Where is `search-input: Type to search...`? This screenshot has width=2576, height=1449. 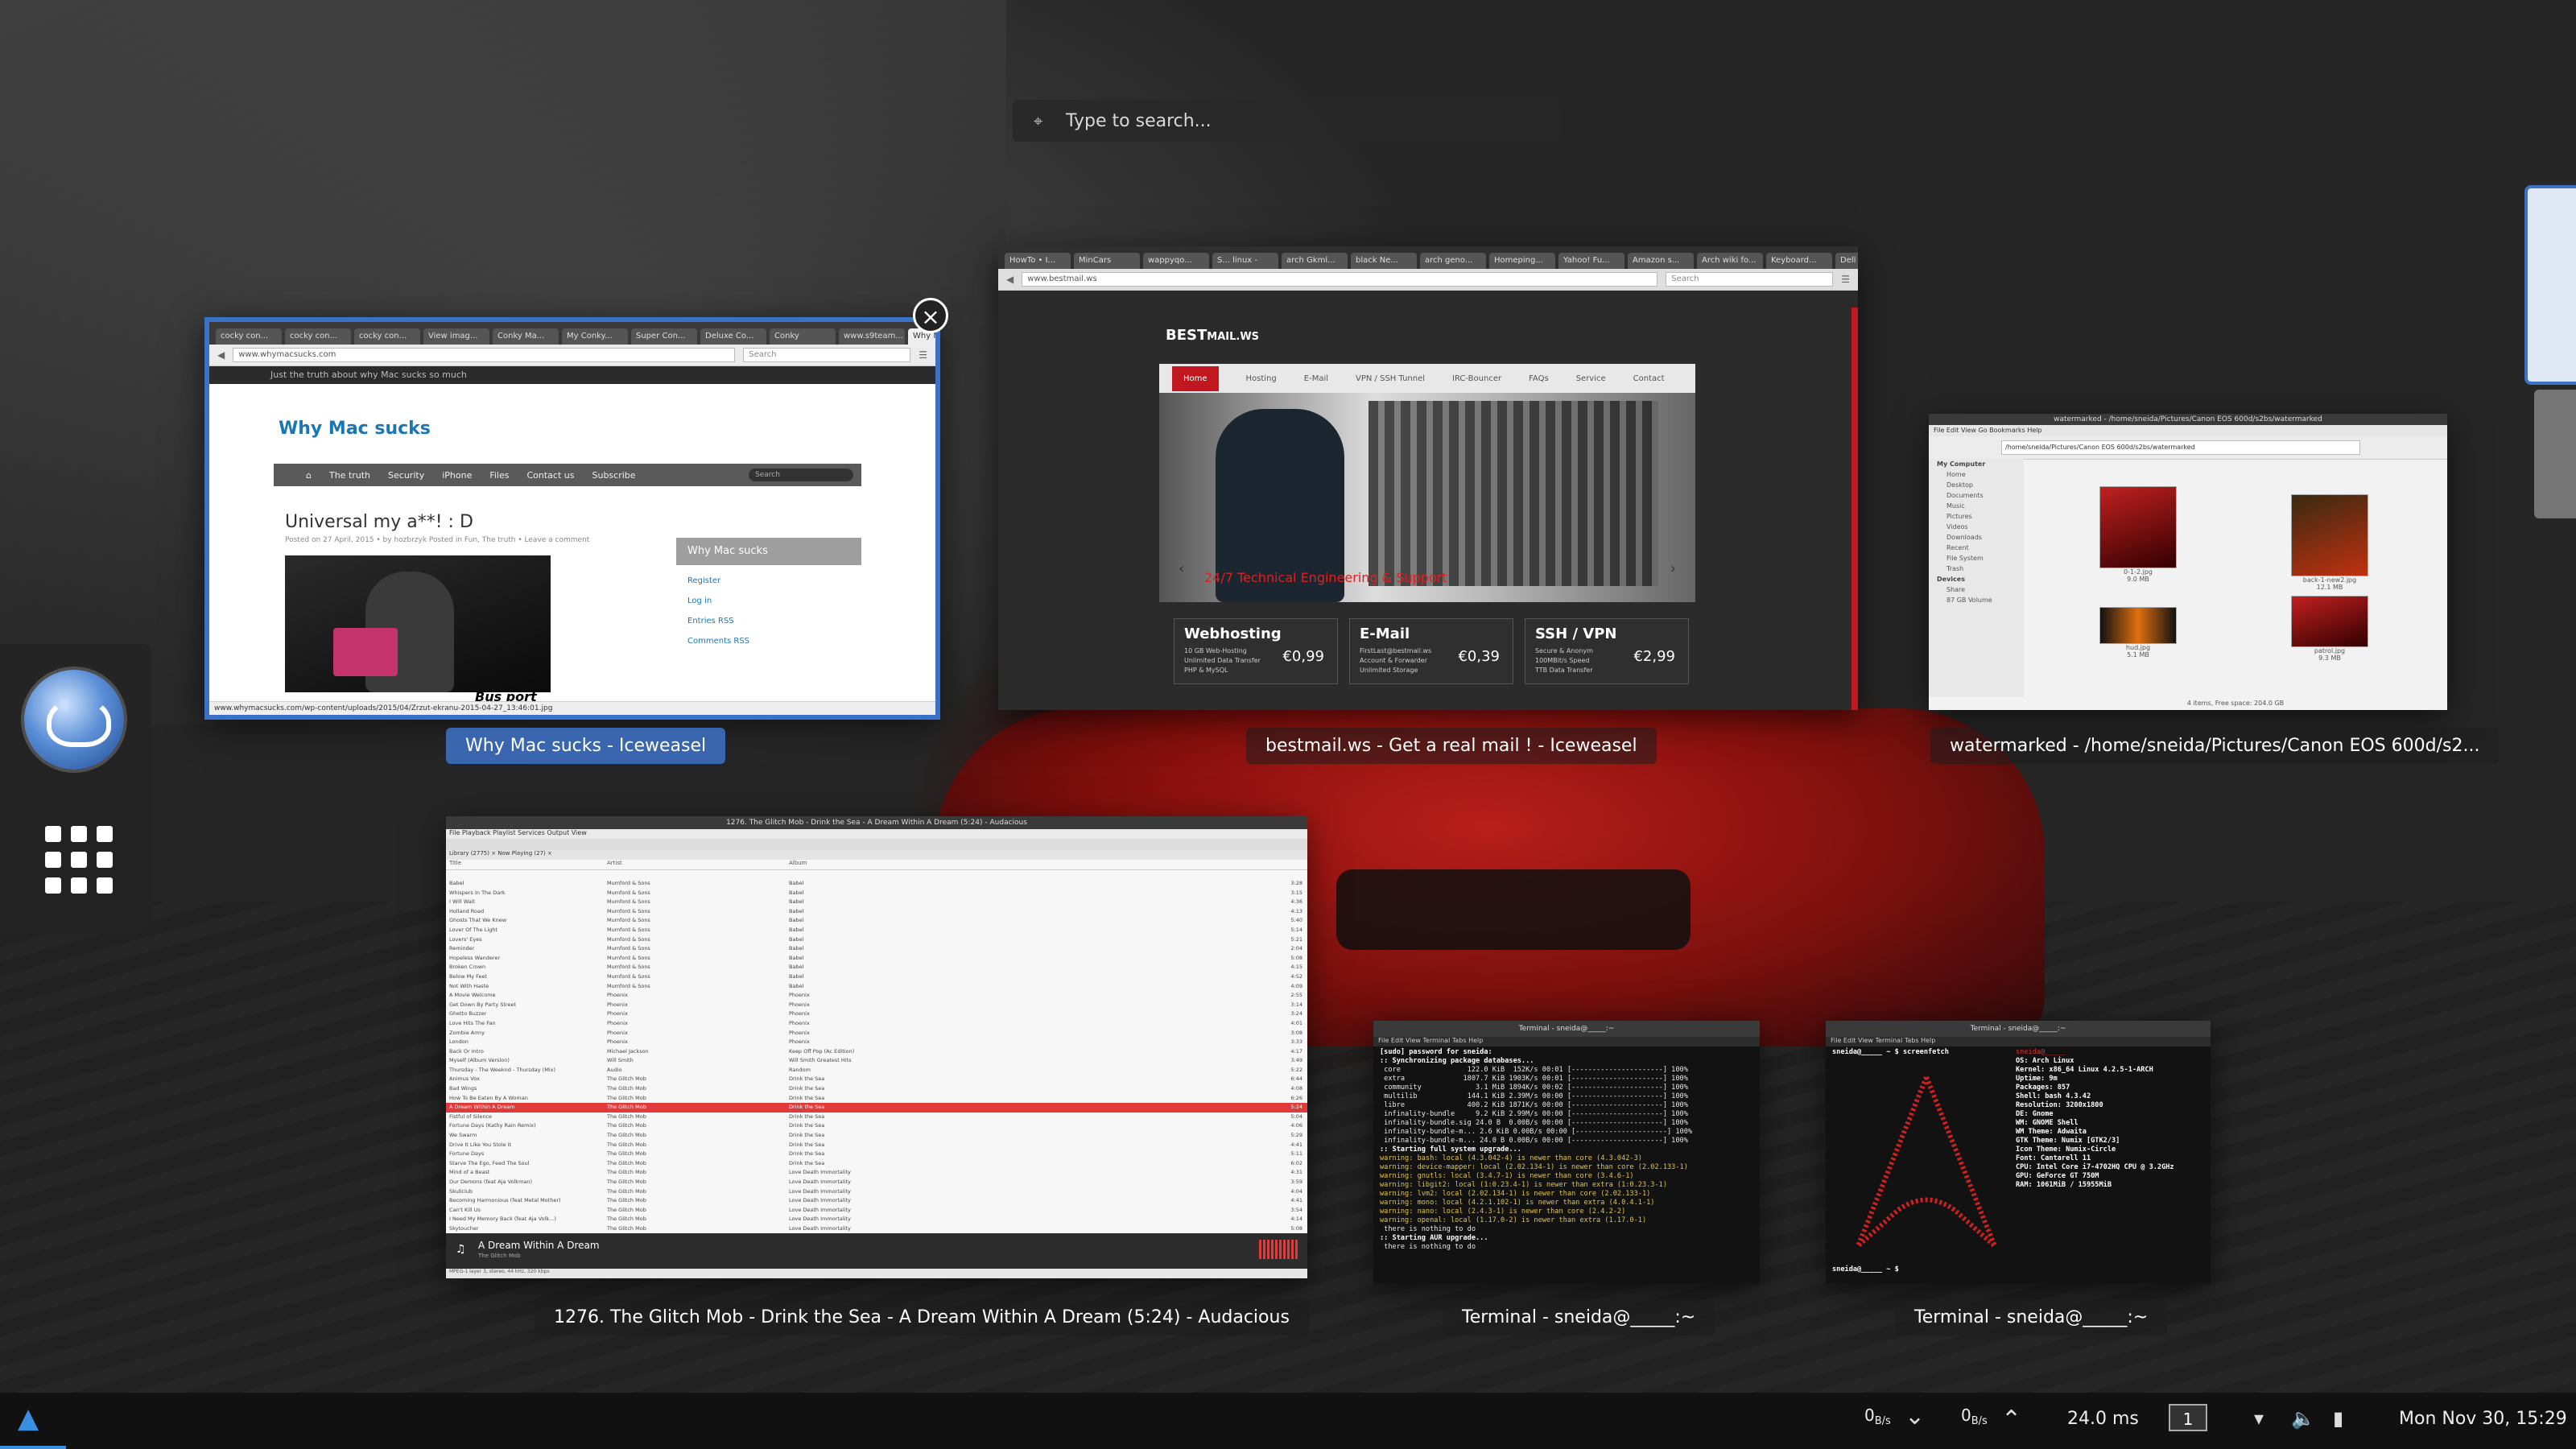
search-input: Type to search... is located at coordinates (1139, 121).